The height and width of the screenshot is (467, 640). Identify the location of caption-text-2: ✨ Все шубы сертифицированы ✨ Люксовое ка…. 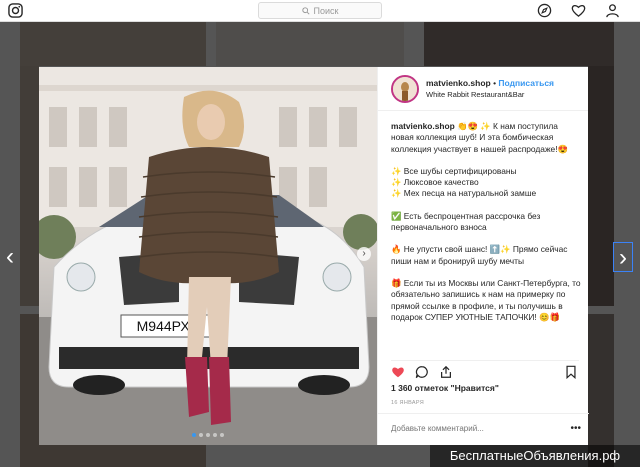
(464, 182).